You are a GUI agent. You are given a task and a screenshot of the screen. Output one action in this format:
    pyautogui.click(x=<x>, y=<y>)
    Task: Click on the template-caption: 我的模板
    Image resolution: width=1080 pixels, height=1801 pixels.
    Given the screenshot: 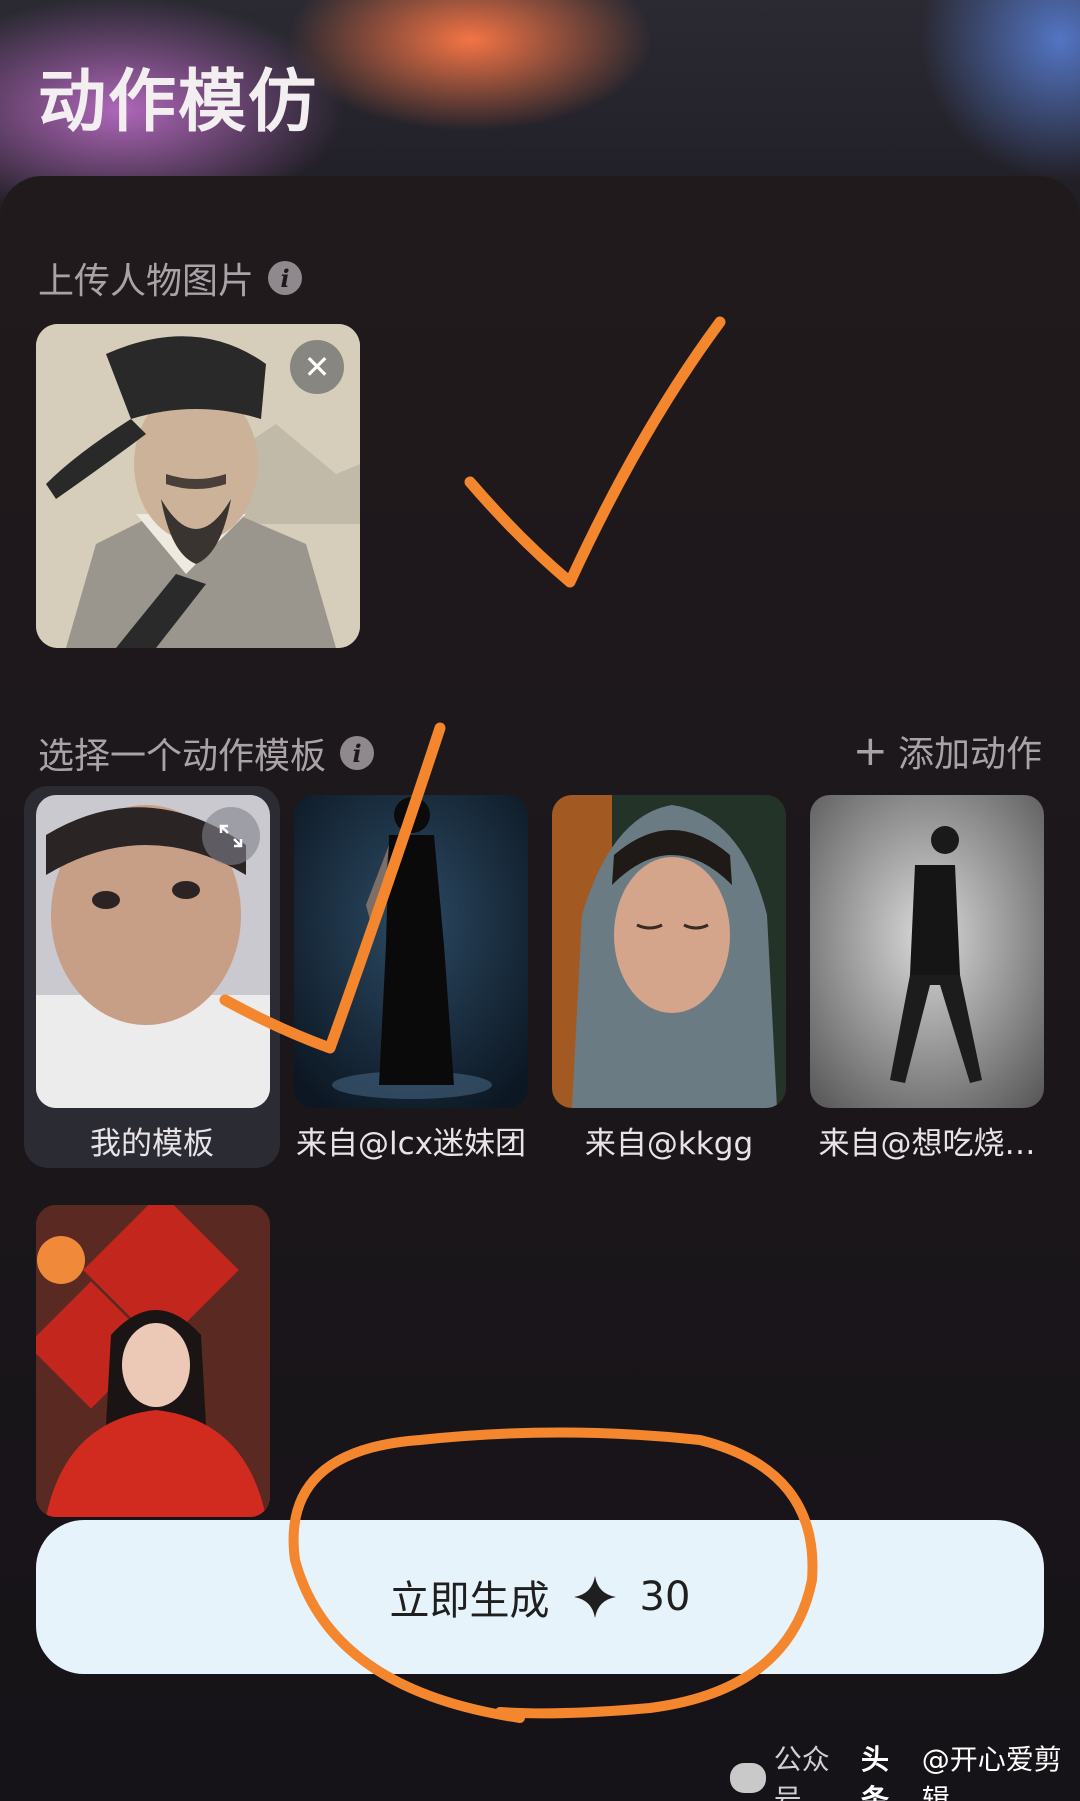 What is the action you would take?
    pyautogui.click(x=152, y=1144)
    